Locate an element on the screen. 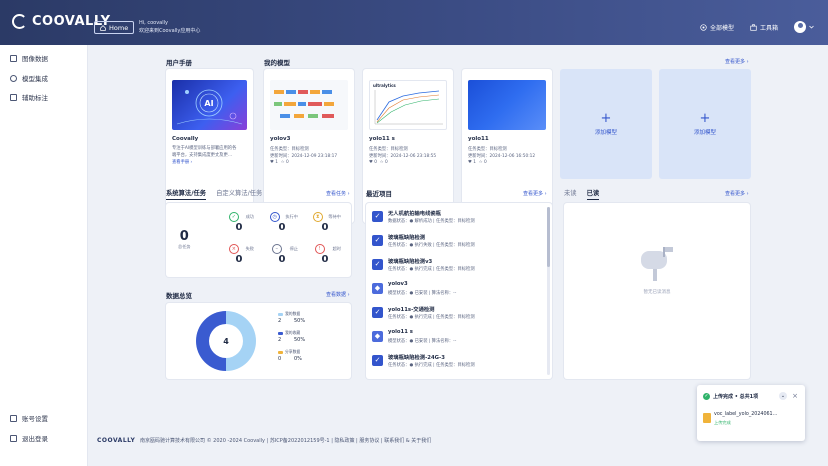 This screenshot has height=466, width=828. close-icon: × is located at coordinates (795, 396).